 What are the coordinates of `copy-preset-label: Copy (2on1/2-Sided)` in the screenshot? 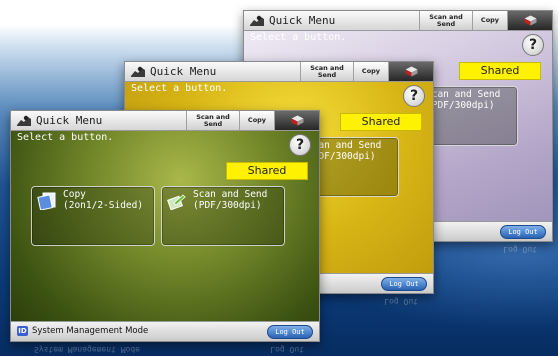 It's located at (103, 200).